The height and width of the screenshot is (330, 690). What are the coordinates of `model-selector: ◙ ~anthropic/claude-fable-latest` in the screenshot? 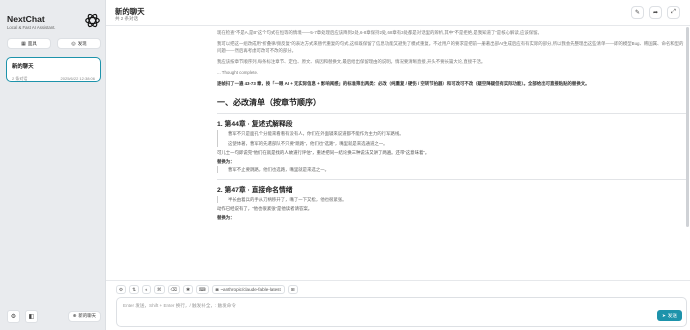 It's located at (248, 289).